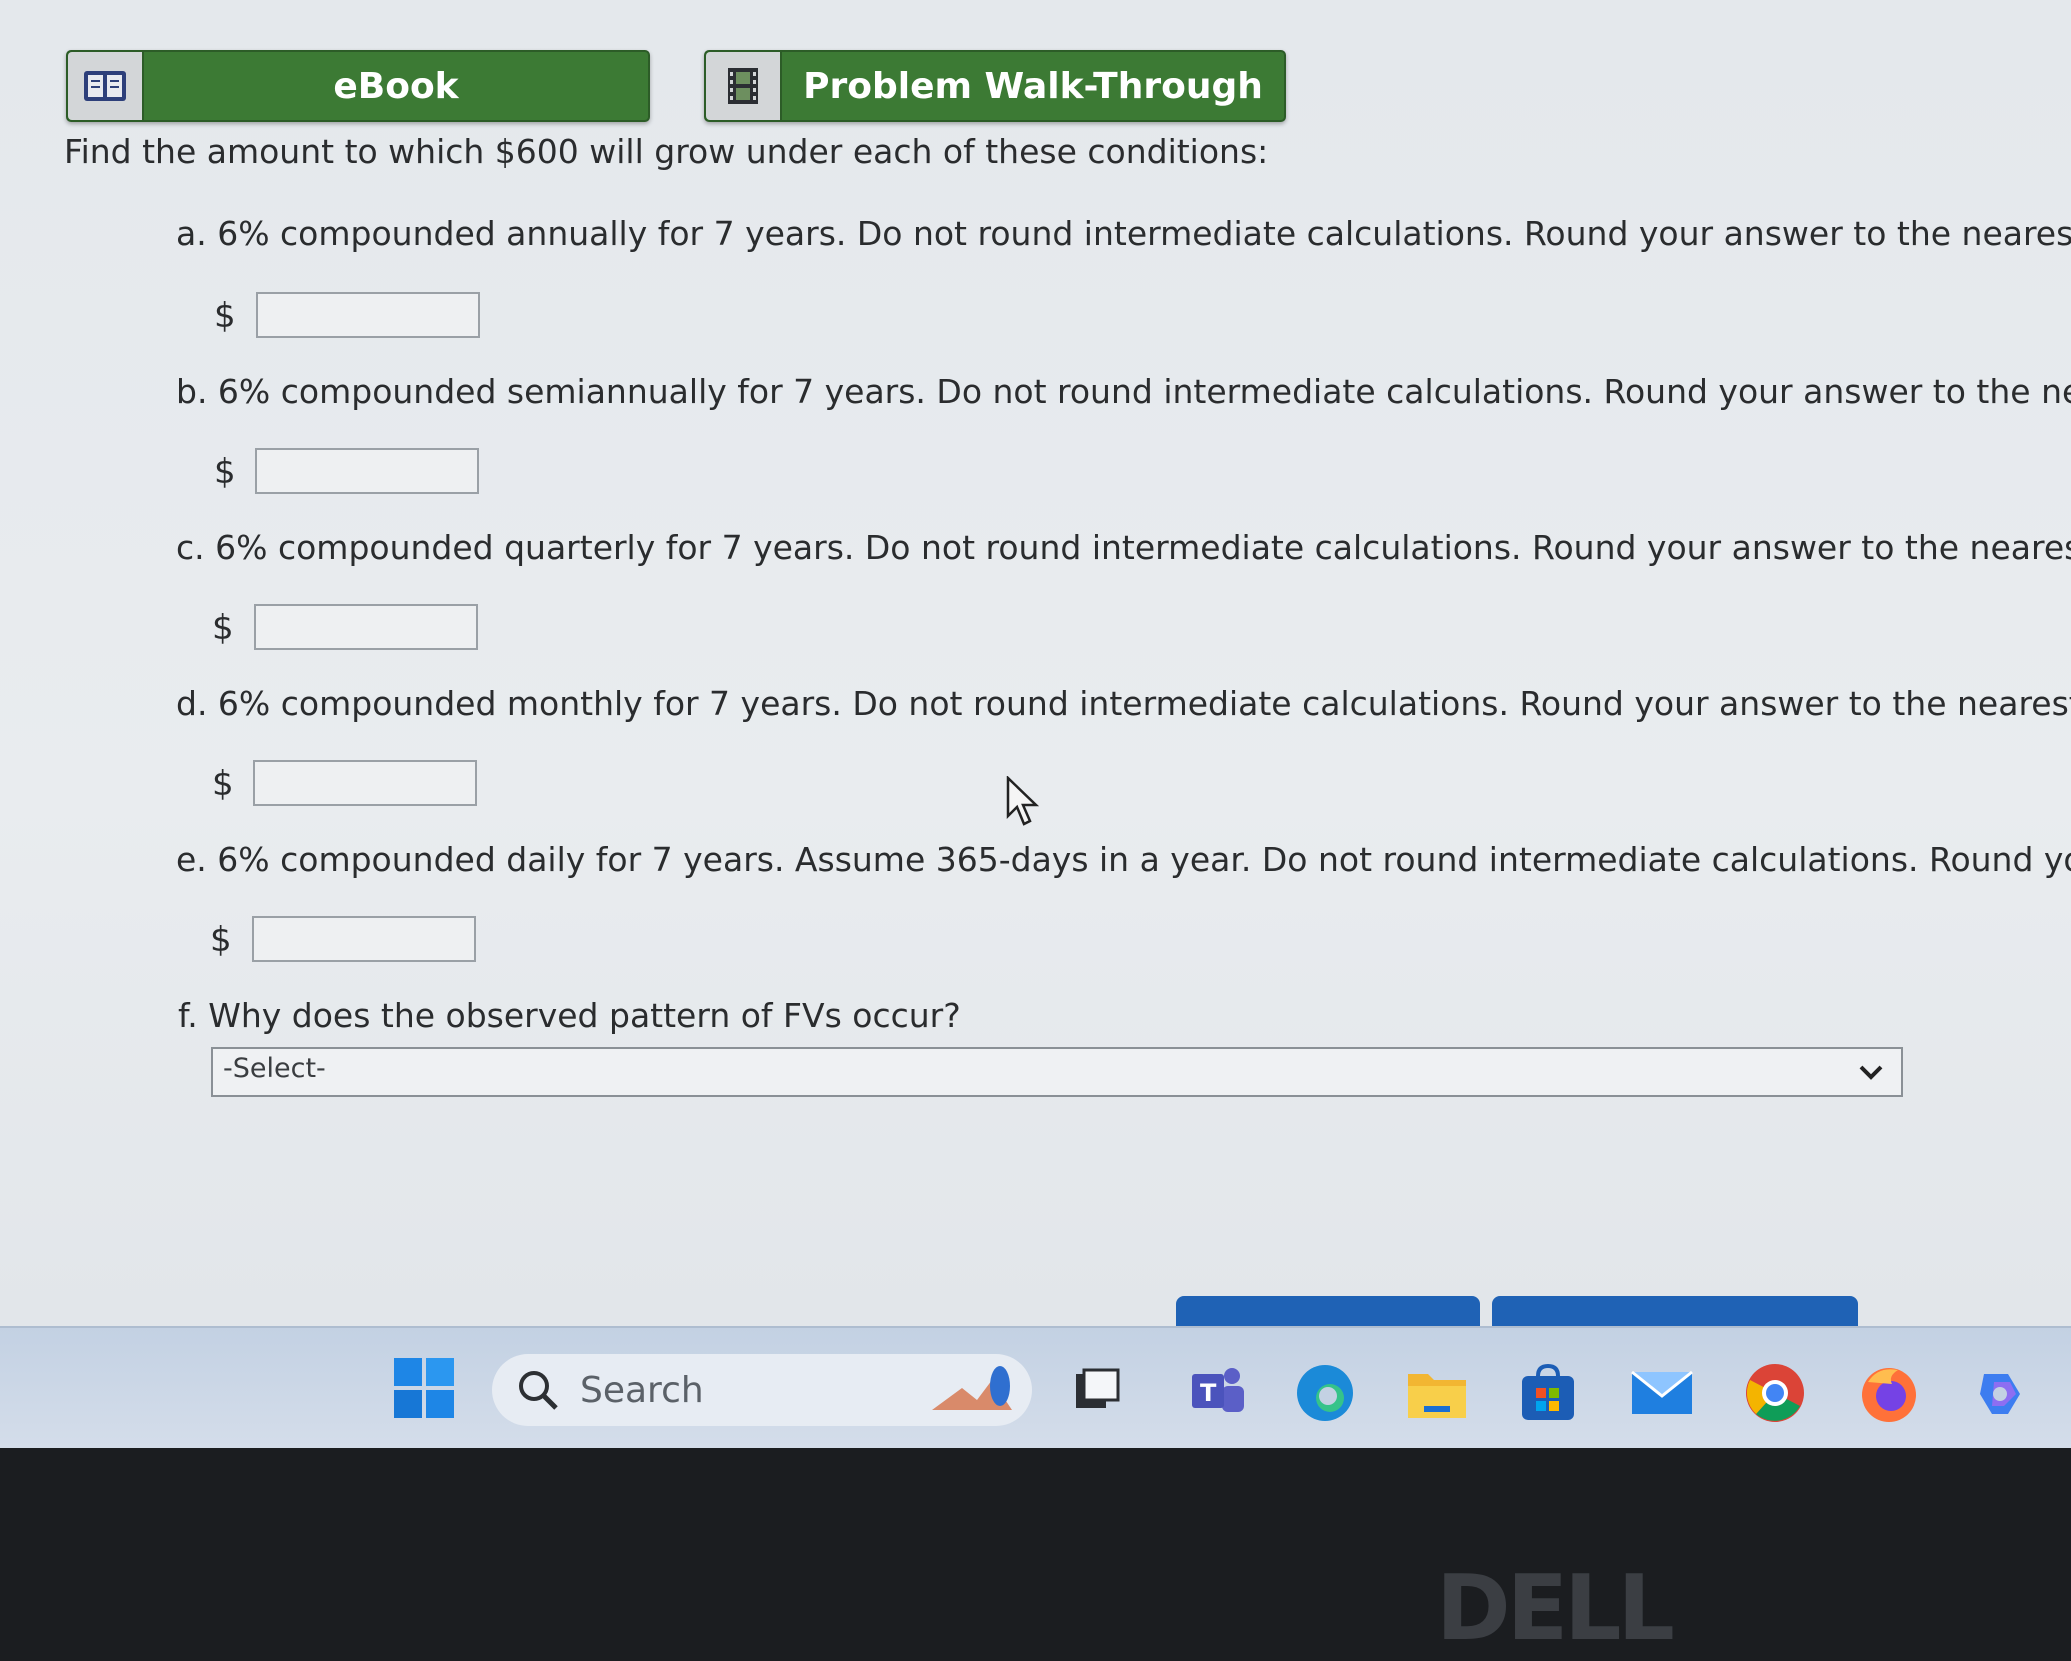 This screenshot has width=2071, height=1661. What do you see at coordinates (367, 471) in the screenshot?
I see `answer-input-b` at bounding box center [367, 471].